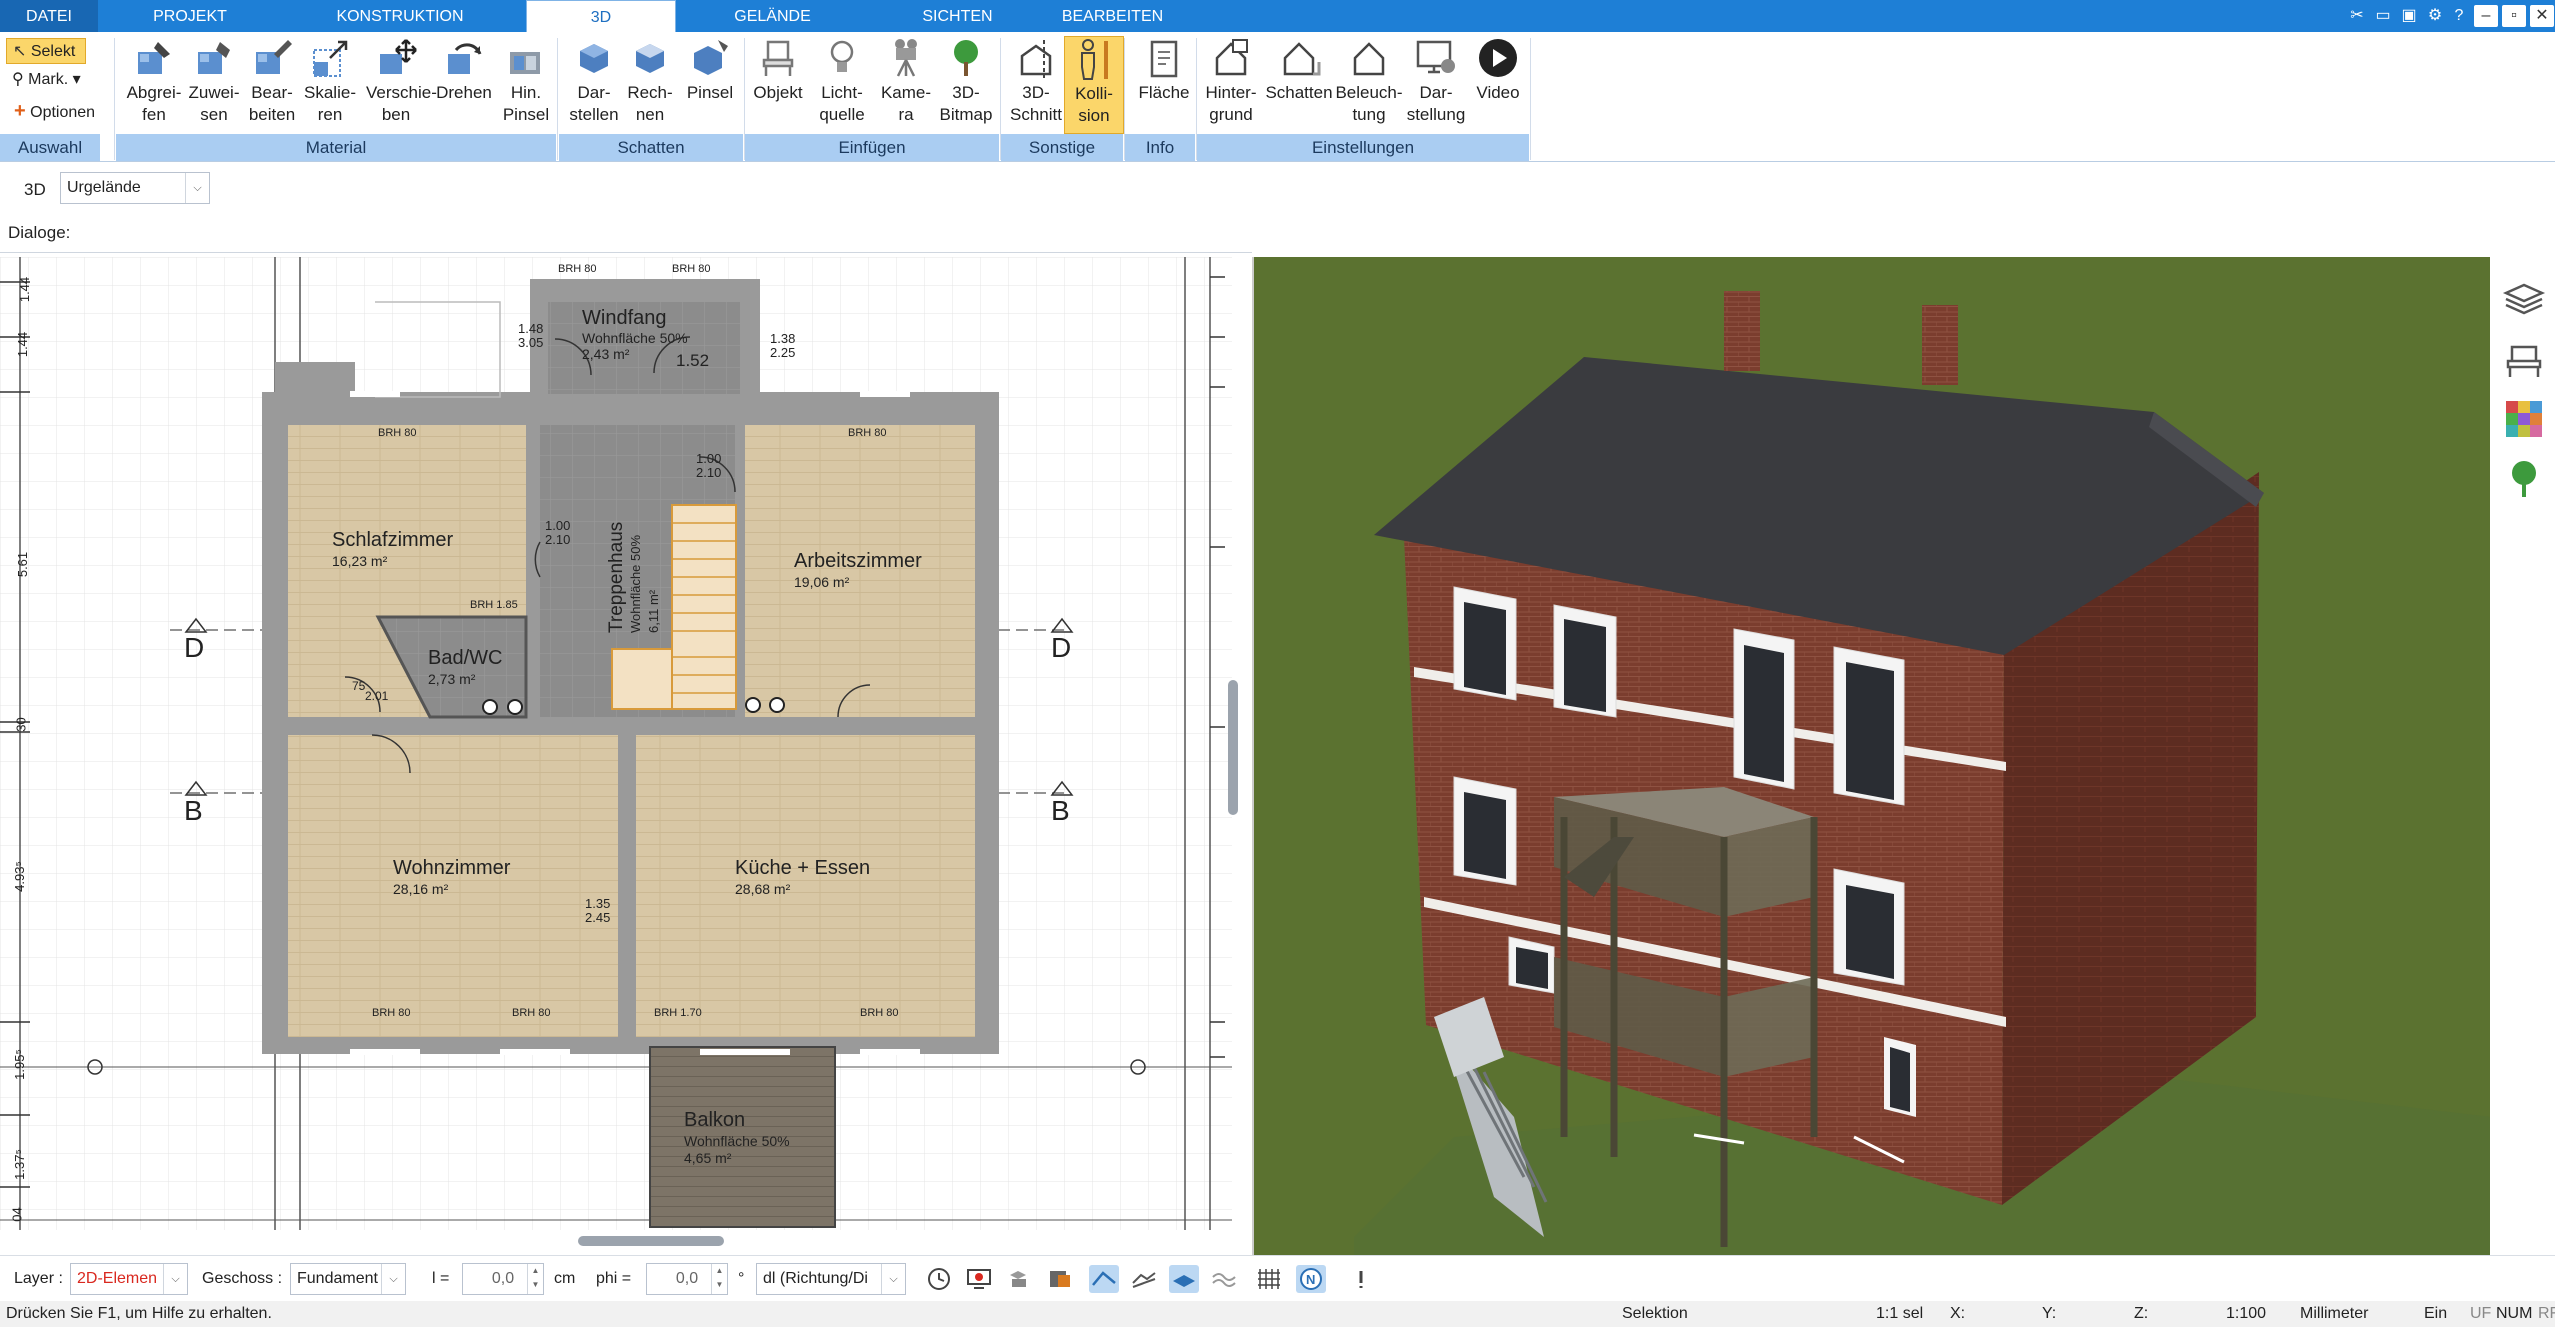 This screenshot has width=2555, height=1327. What do you see at coordinates (464, 85) in the screenshot?
I see `drehen-button: Drehen` at bounding box center [464, 85].